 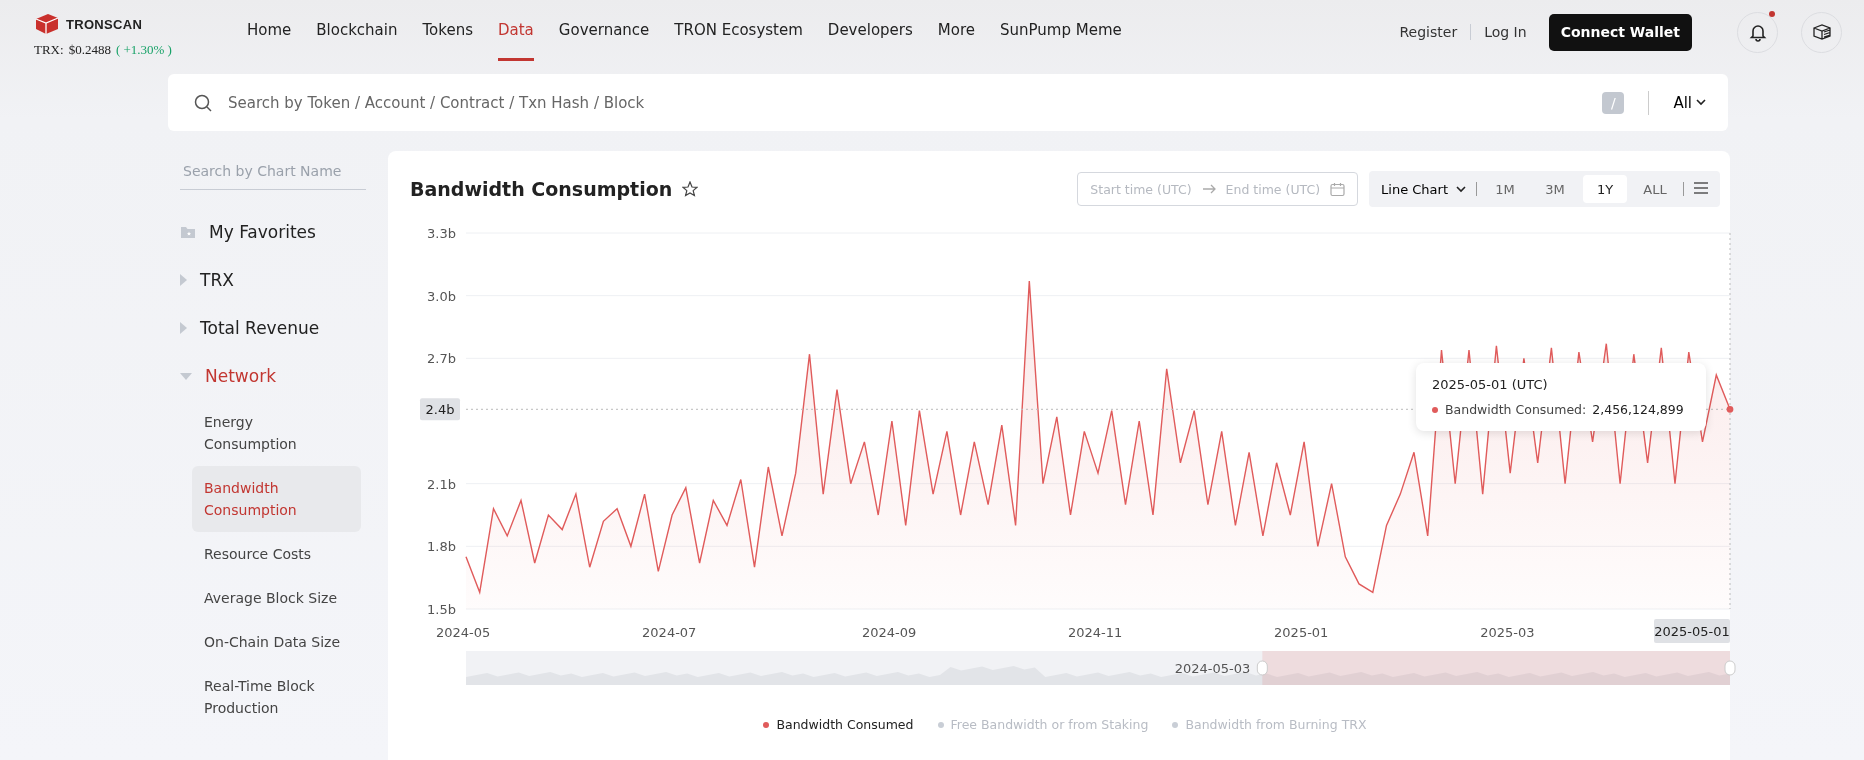 I want to click on axis-label: 2024-07, so click(x=669, y=632).